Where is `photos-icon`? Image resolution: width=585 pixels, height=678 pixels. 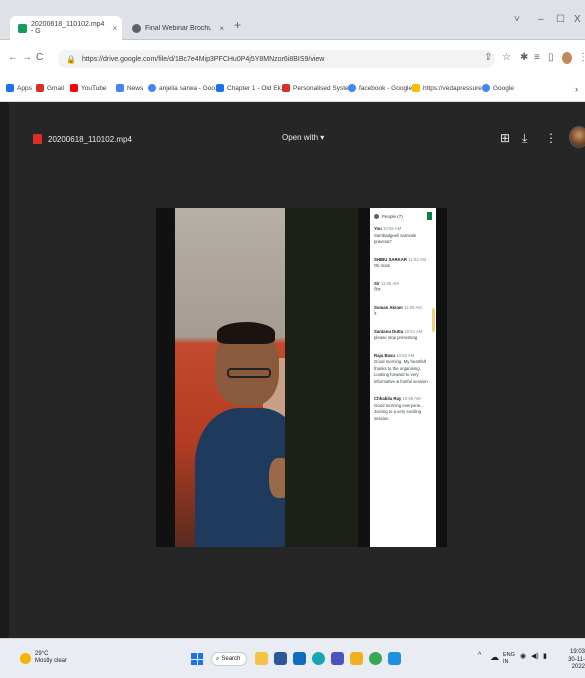
photos-icon is located at coordinates (394, 658).